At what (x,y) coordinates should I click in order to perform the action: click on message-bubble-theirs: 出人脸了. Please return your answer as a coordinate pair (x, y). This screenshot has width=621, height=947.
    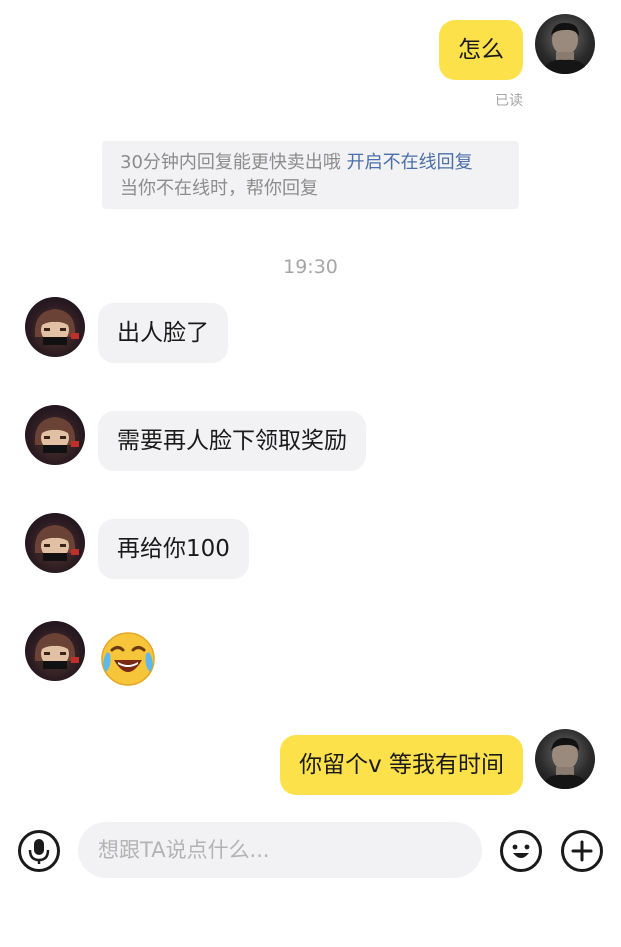
    Looking at the image, I should click on (163, 333).